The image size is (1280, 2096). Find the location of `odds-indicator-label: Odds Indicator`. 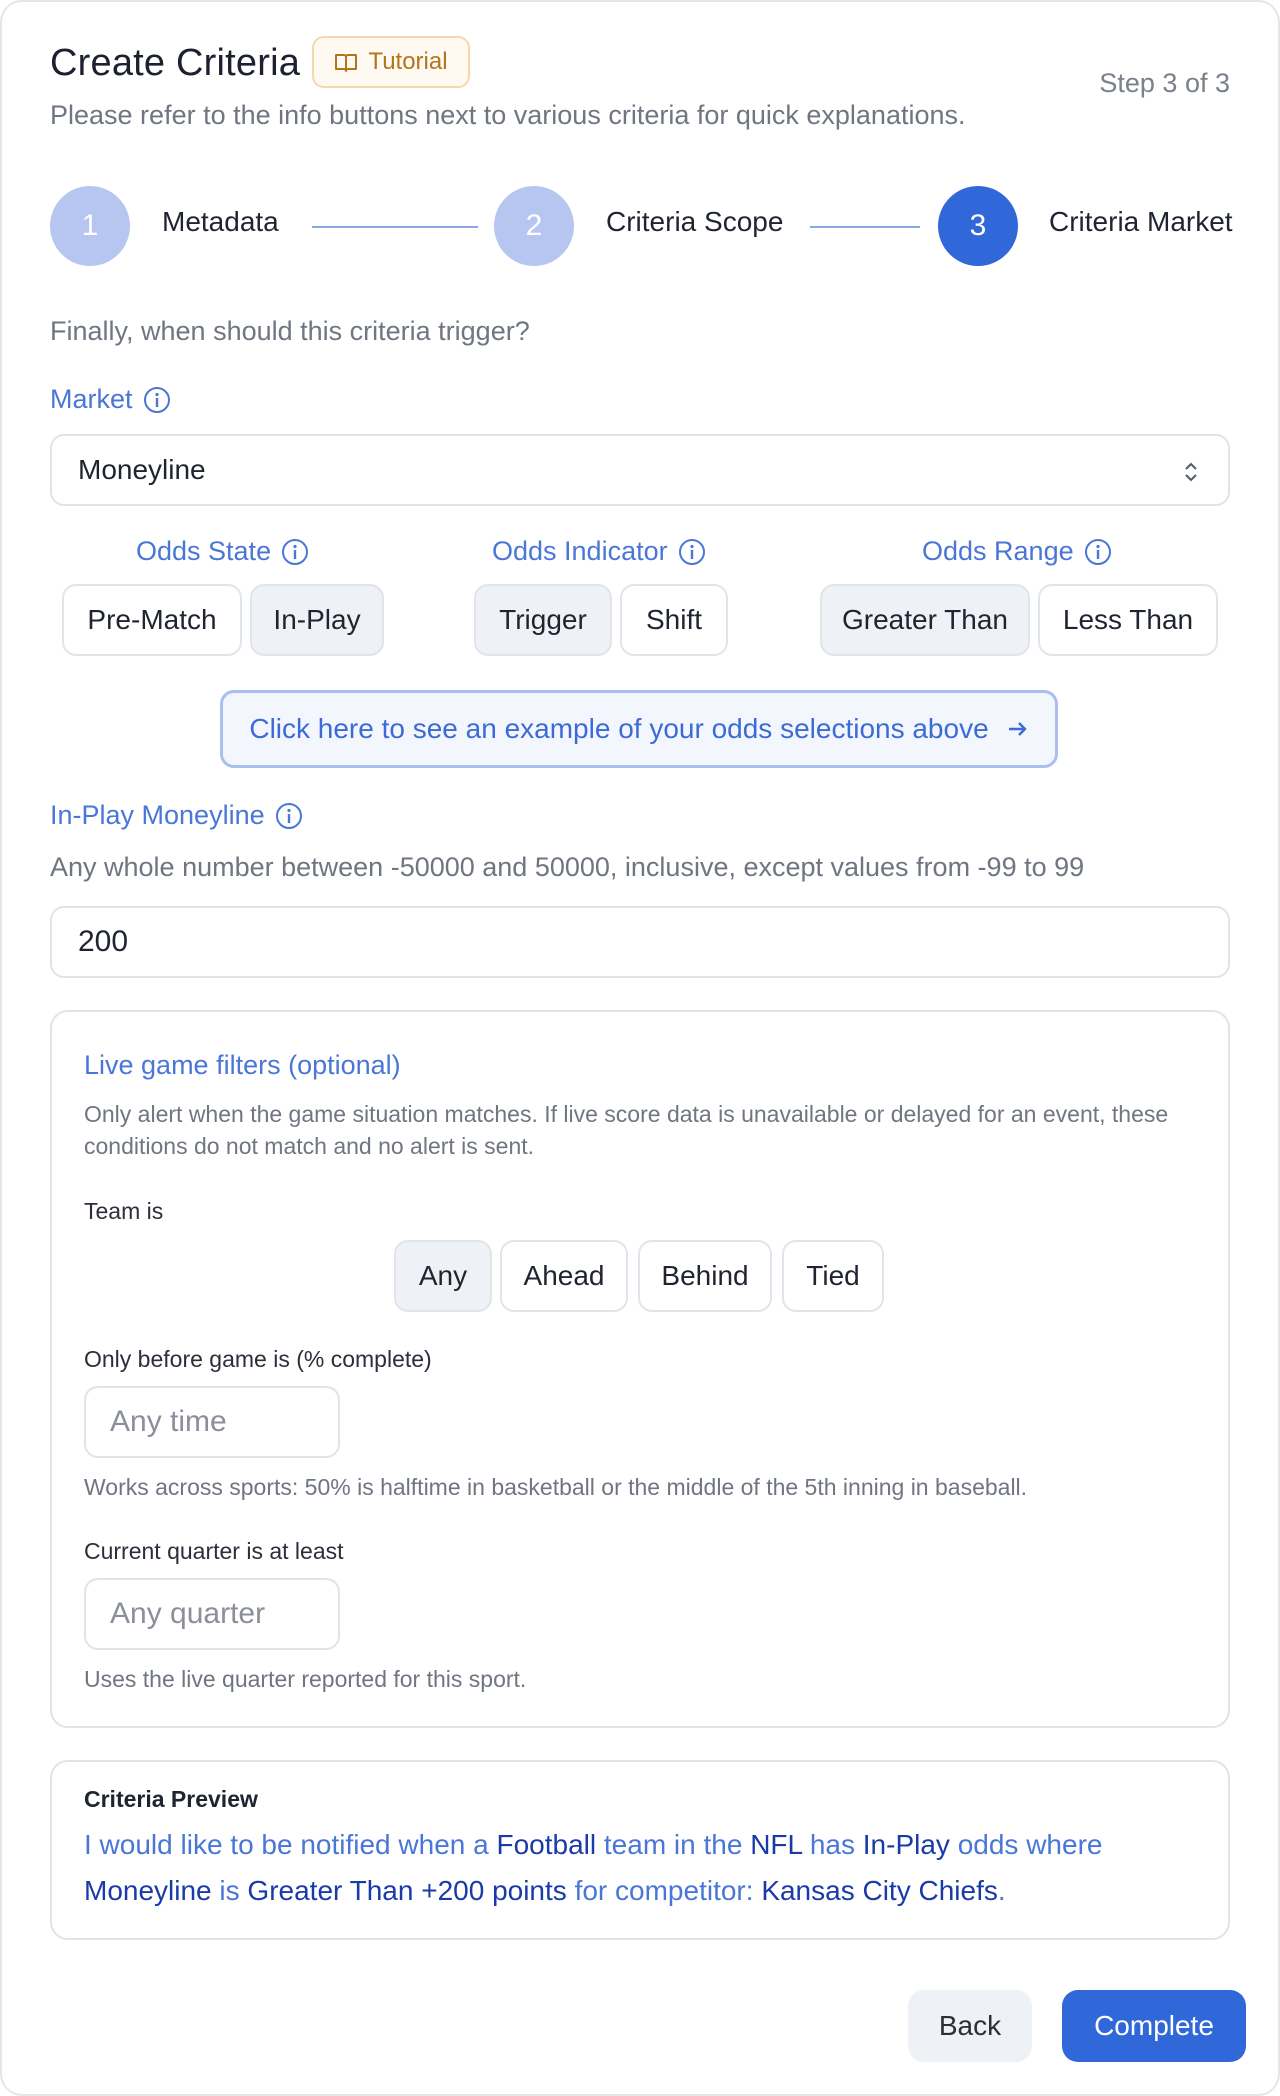

odds-indicator-label: Odds Indicator is located at coordinates (599, 551).